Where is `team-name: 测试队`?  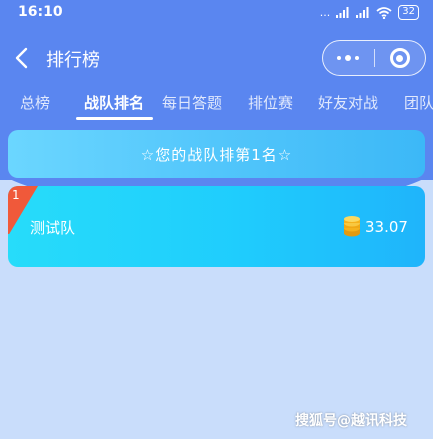
team-name: 测试队 is located at coordinates (53, 228).